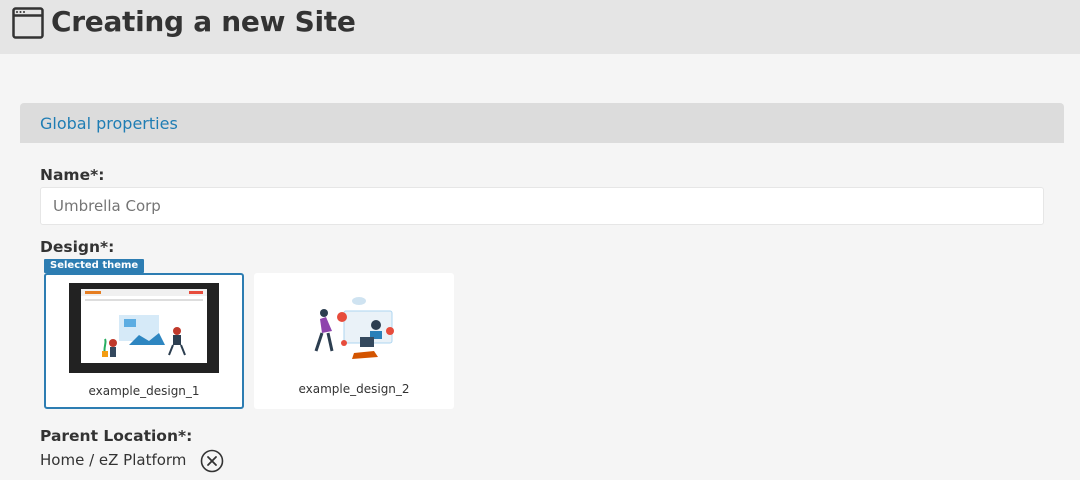 The width and height of the screenshot is (1080, 480). What do you see at coordinates (354, 389) in the screenshot?
I see `theme-name: example_design_2` at bounding box center [354, 389].